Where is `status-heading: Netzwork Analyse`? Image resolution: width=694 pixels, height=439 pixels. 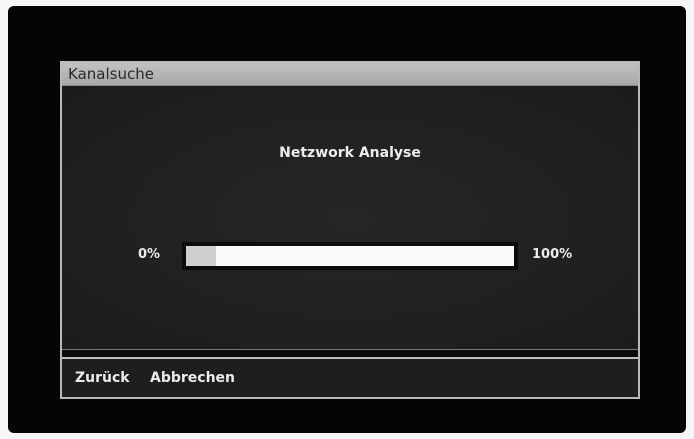
status-heading: Netzwork Analyse is located at coordinates (350, 153).